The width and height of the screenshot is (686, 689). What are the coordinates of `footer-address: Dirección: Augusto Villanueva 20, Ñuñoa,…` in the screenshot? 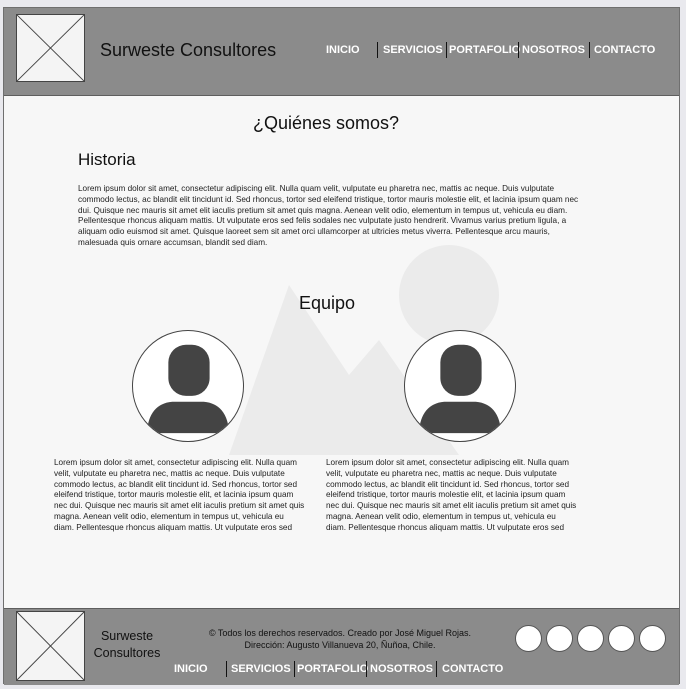 It's located at (340, 645).